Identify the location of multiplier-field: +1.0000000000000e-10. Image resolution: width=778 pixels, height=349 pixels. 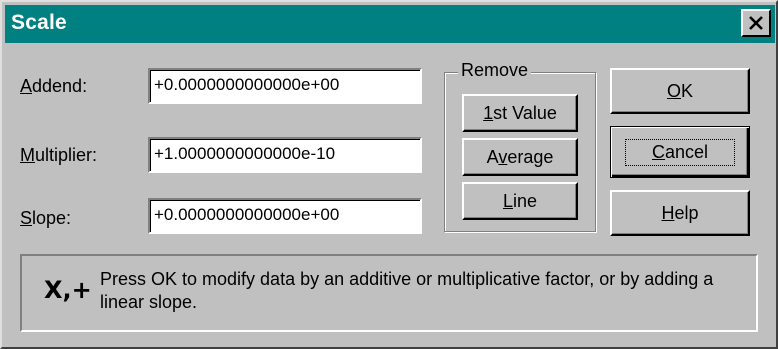
(285, 155).